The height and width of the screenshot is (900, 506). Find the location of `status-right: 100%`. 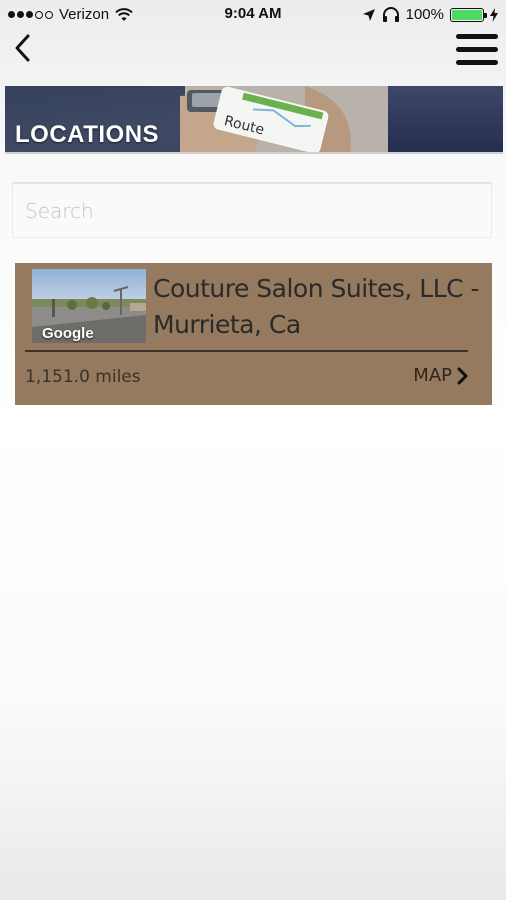

status-right: 100% is located at coordinates (430, 14).